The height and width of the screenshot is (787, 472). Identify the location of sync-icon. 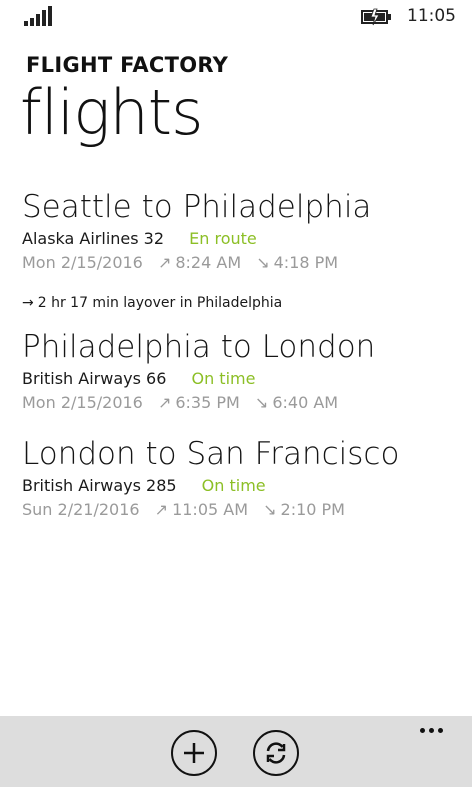
(276, 753).